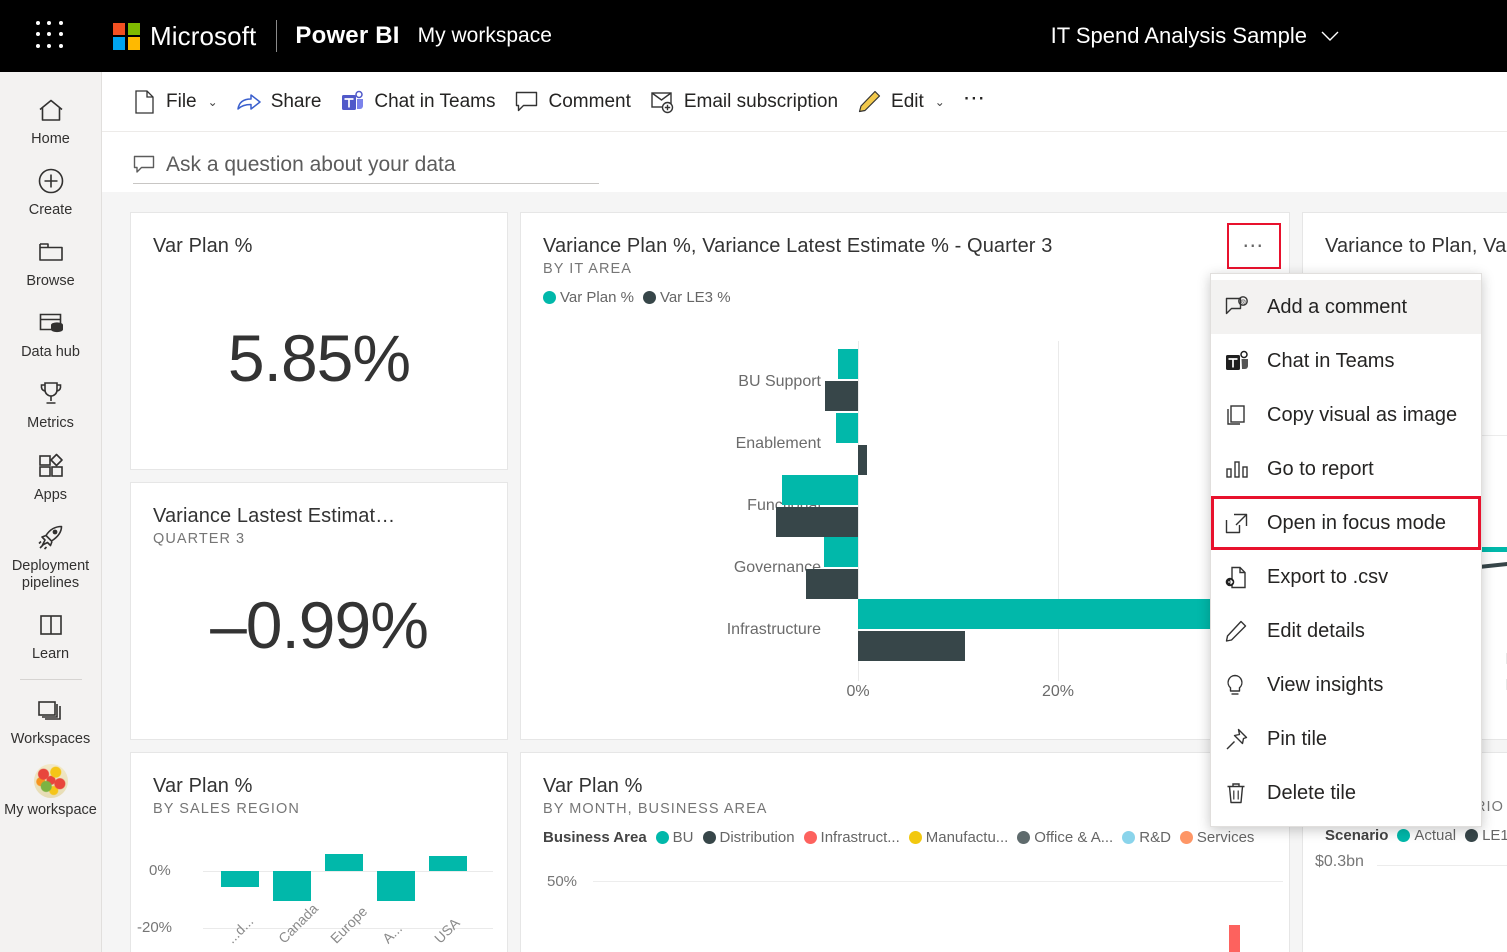  Describe the element at coordinates (51, 261) in the screenshot. I see `sidebar-item-browse: Browse` at that location.